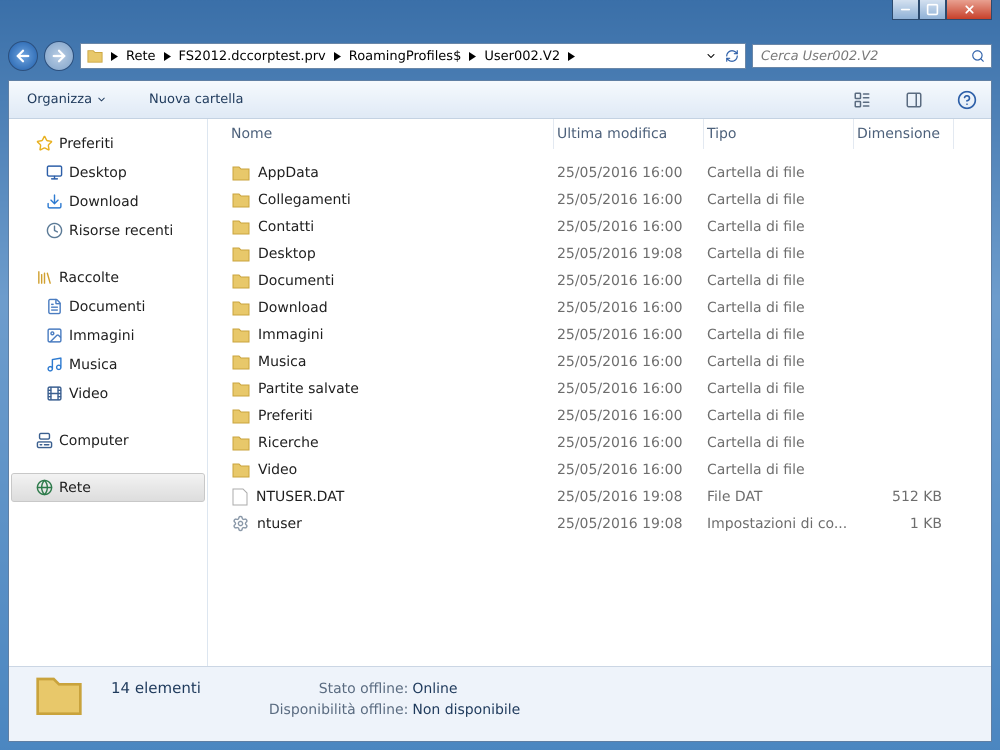 This screenshot has height=750, width=1000. What do you see at coordinates (338, 710) in the screenshot?
I see `detail-label: Disponibilità offline:` at bounding box center [338, 710].